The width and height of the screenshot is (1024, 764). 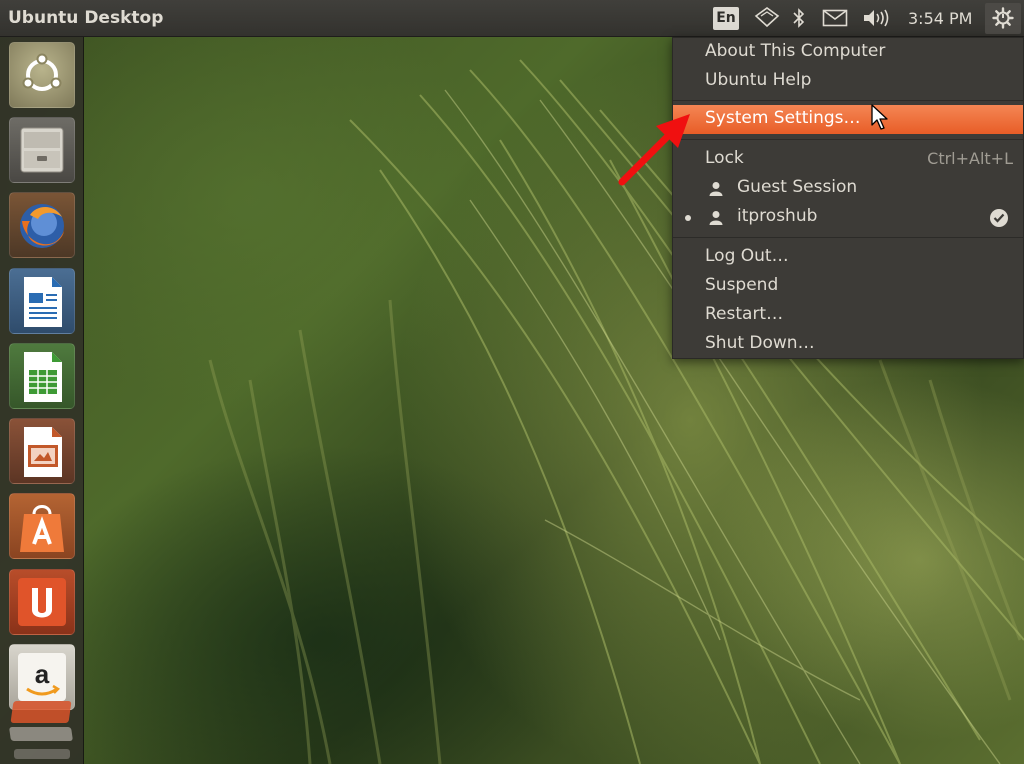 I want to click on menu-item-lock: Lock Ctrl+Alt+L, so click(x=848, y=159).